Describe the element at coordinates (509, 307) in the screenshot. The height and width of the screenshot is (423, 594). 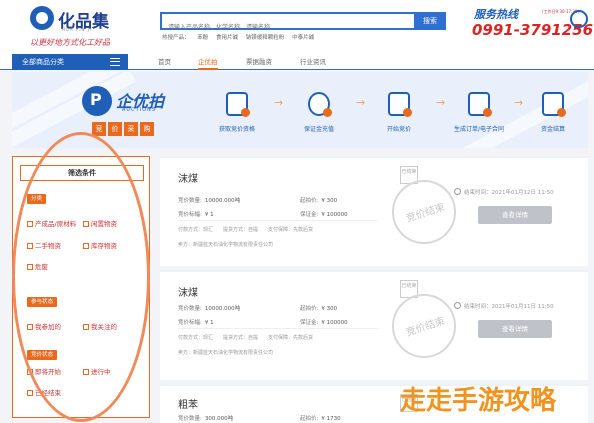
I see `listing-end-time: 结束时间：2021年01月11日 11:50` at that location.